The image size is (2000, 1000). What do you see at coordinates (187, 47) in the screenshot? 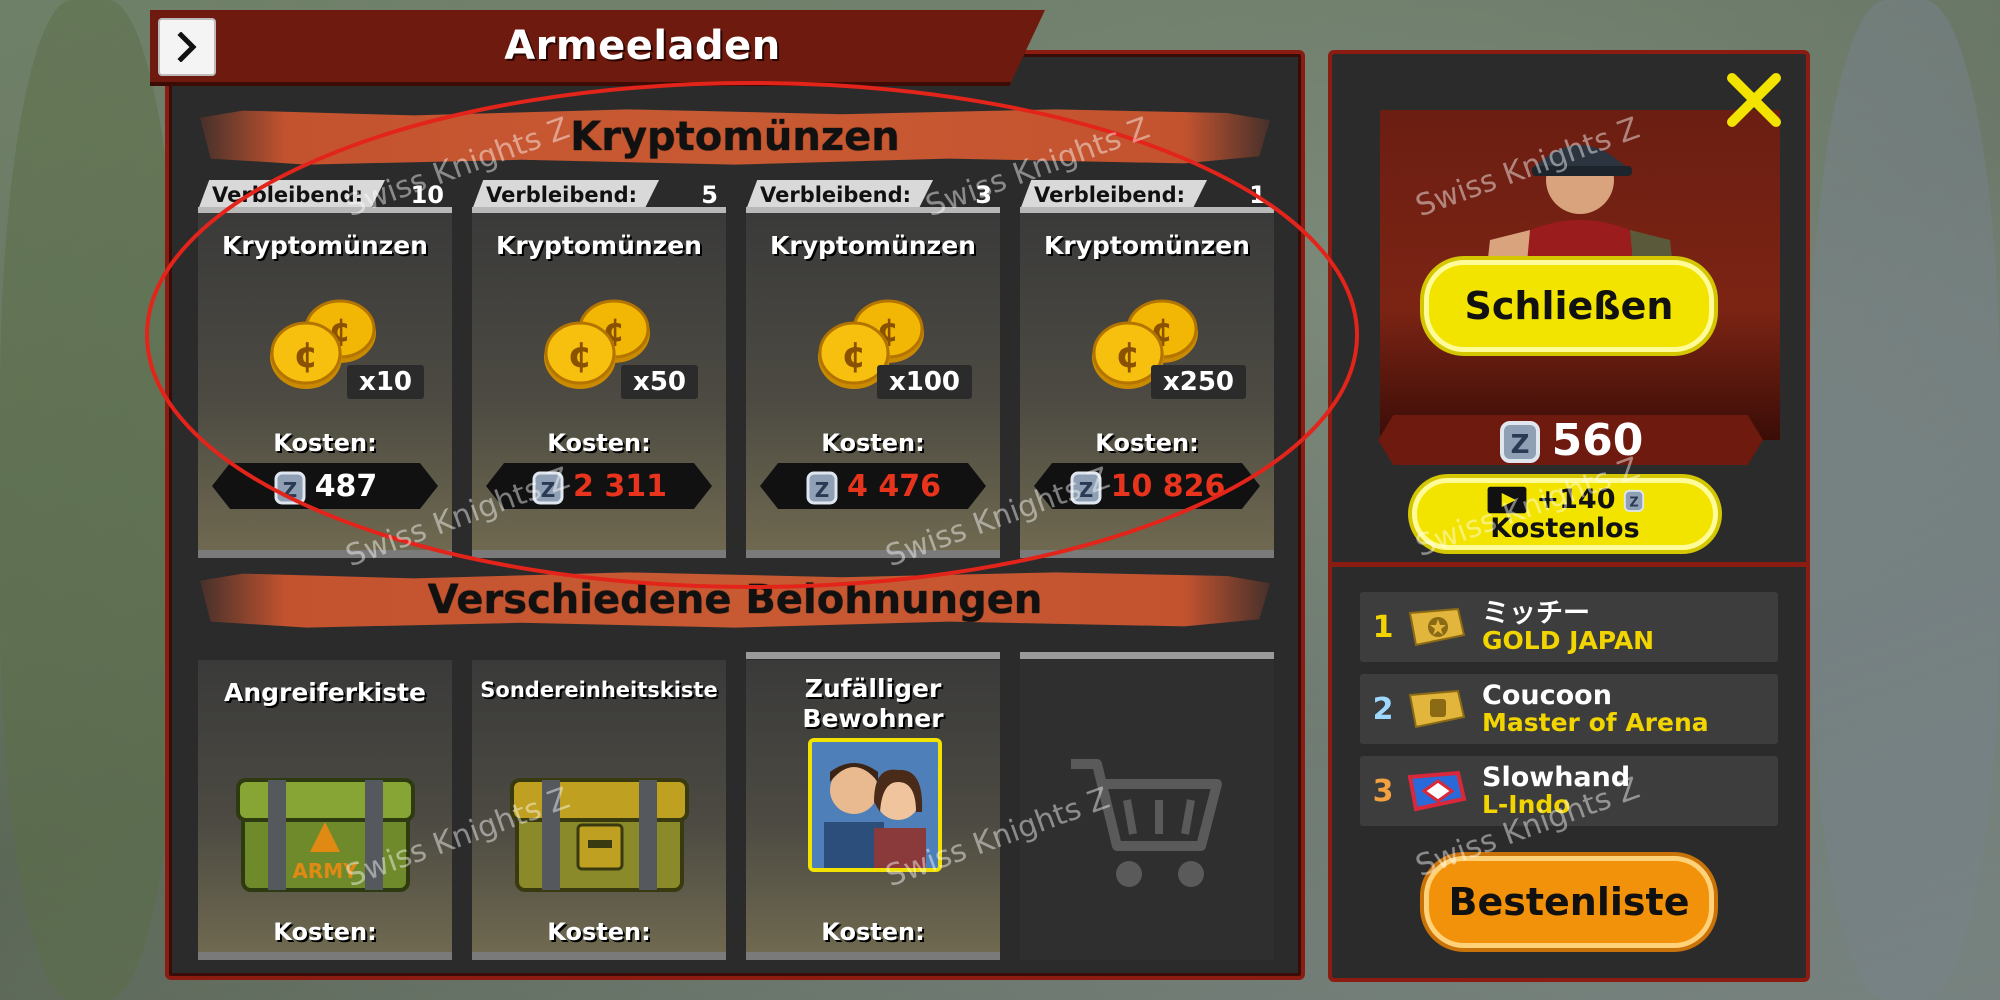
I see `back-button` at bounding box center [187, 47].